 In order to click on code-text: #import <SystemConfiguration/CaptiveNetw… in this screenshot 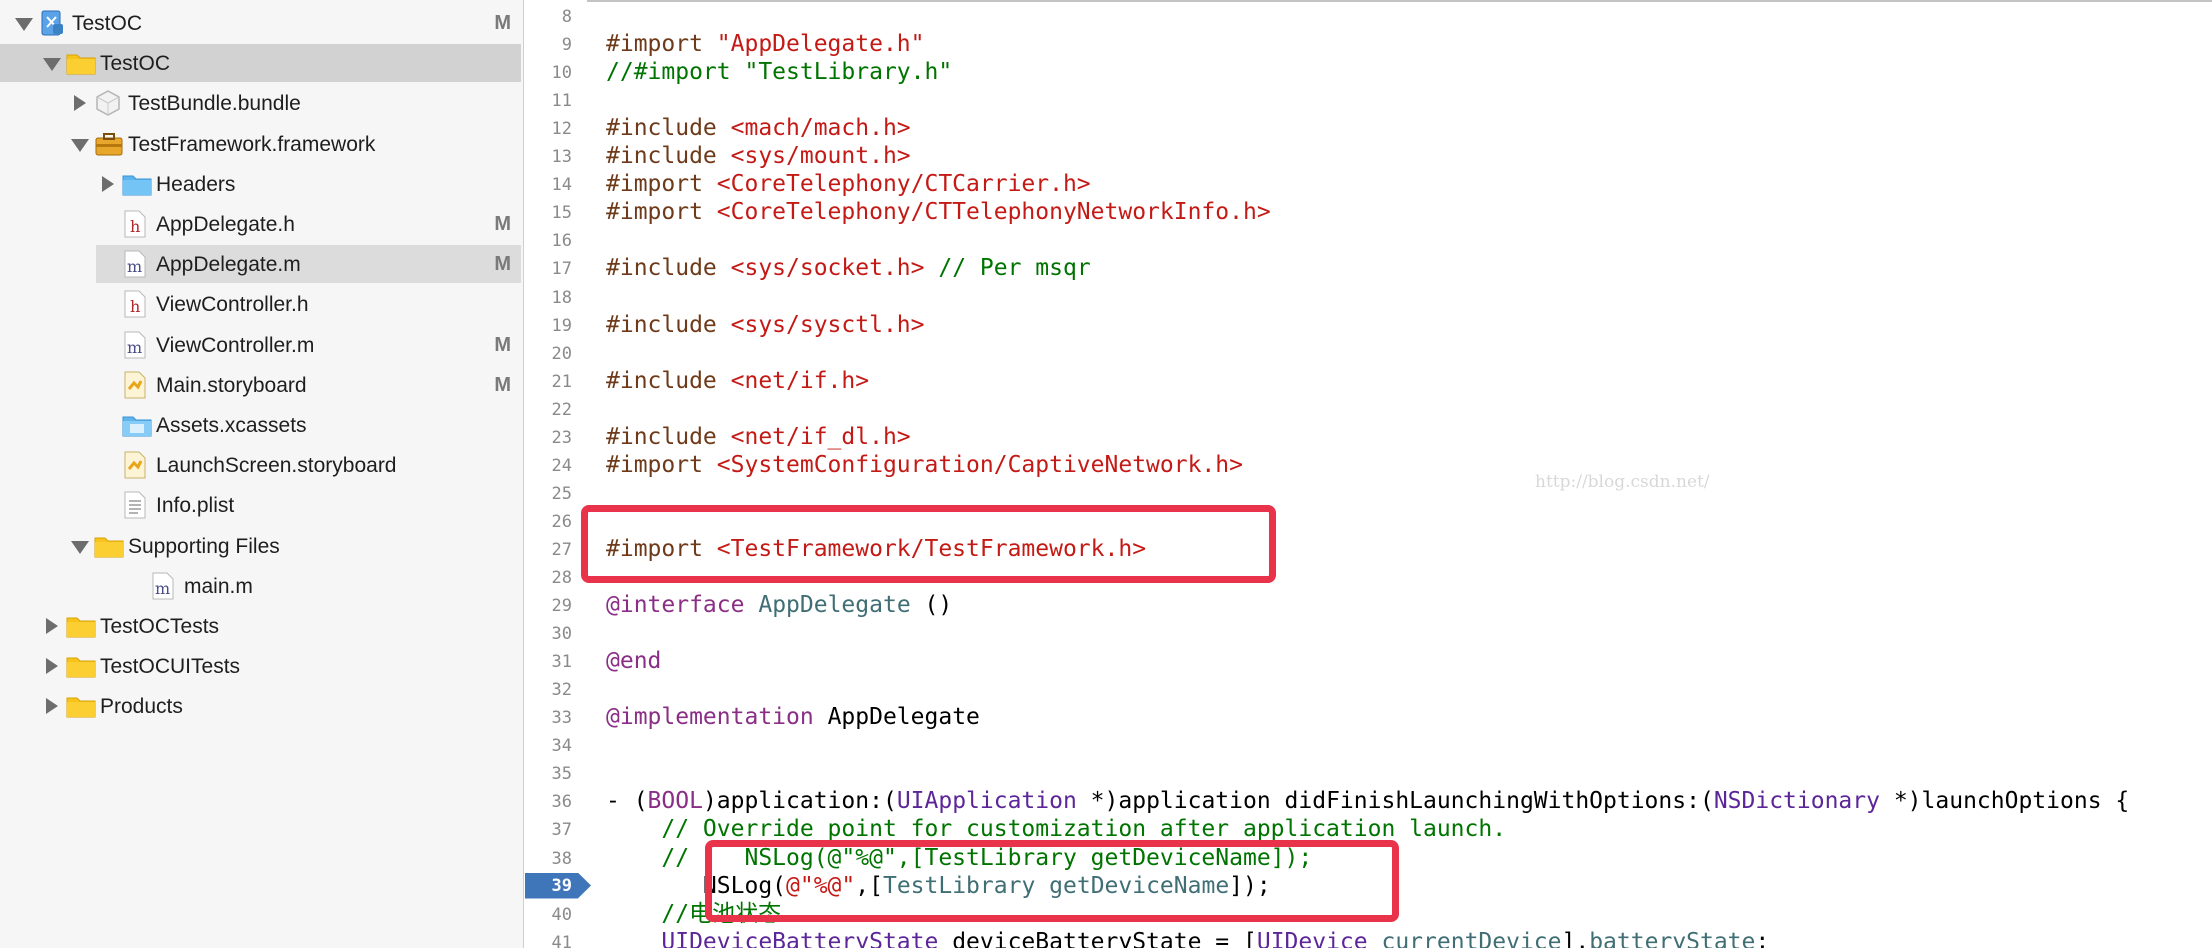, I will do `click(924, 465)`.